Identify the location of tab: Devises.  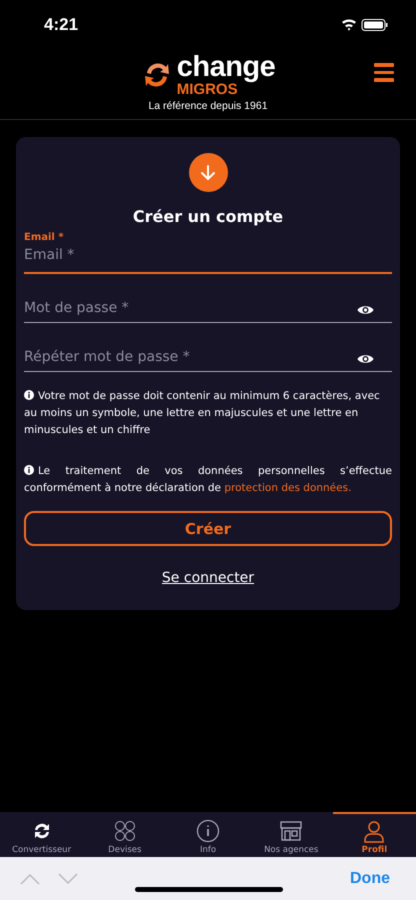
(124, 834).